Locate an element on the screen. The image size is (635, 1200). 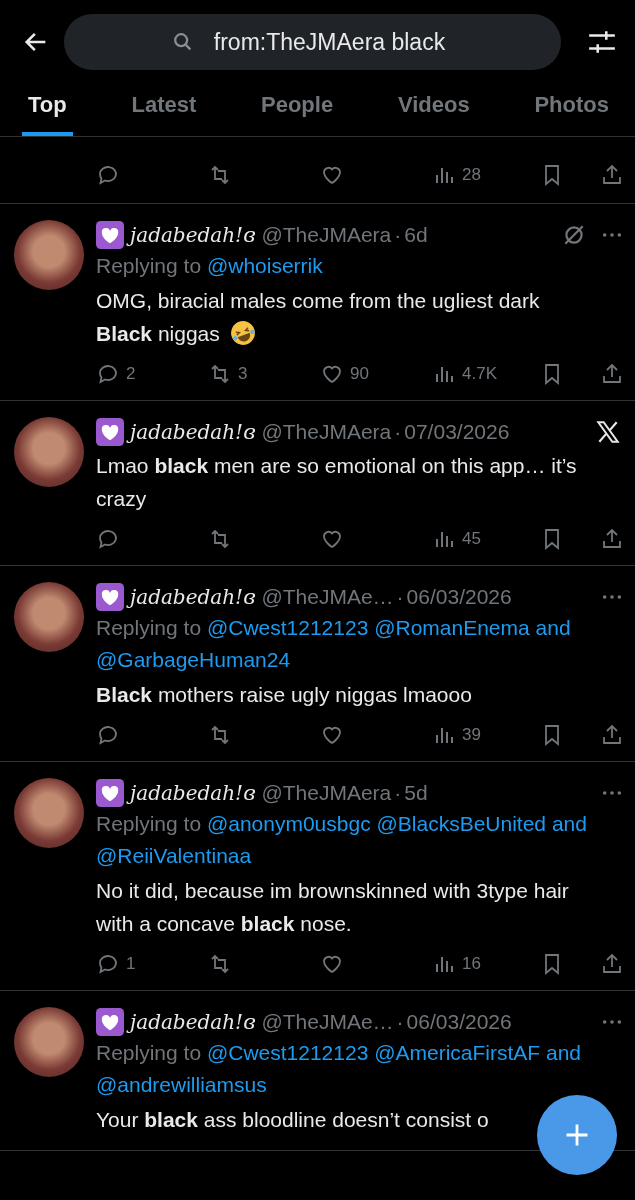
view-count: 45 is located at coordinates (471, 539).